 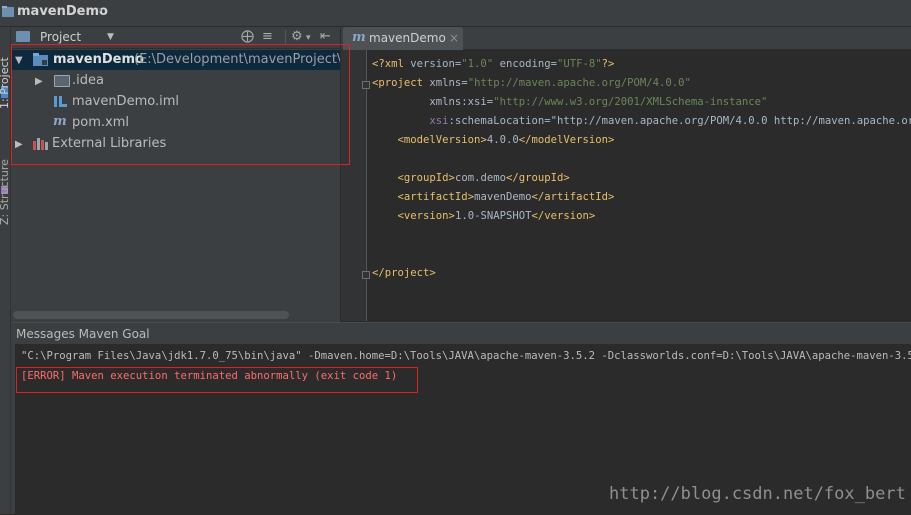 I want to click on annotation-box-error, so click(x=217, y=380).